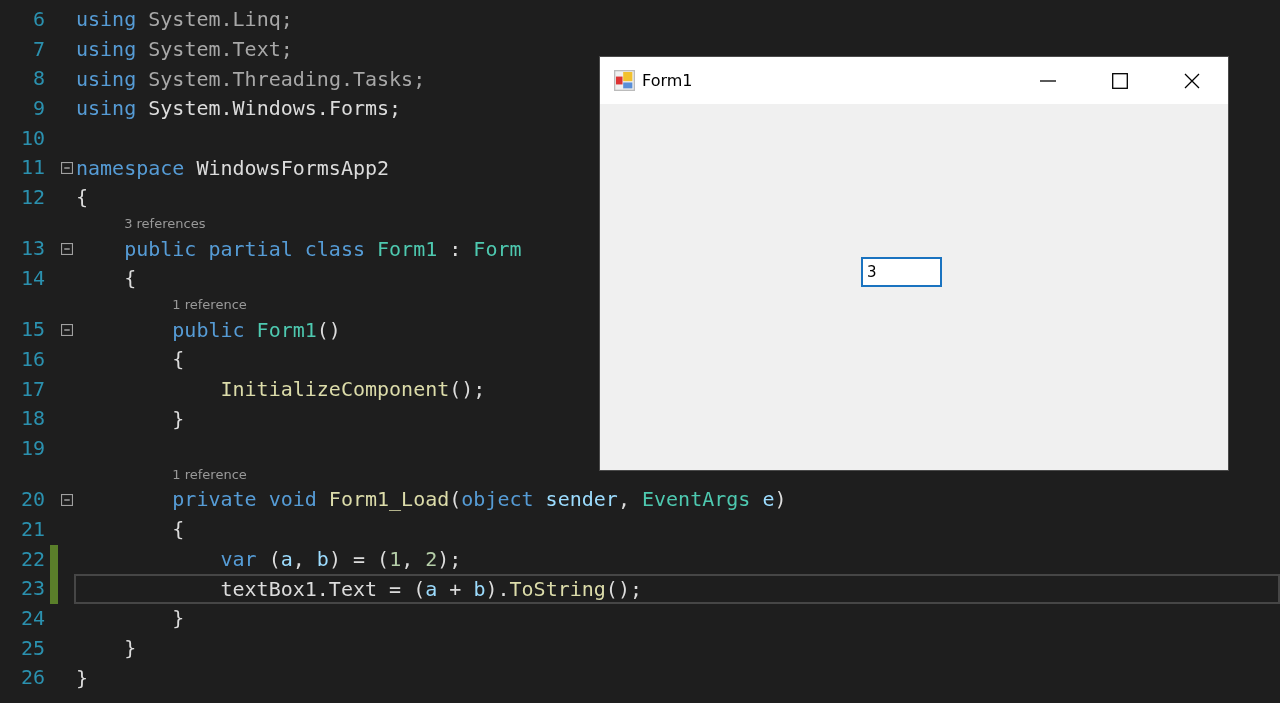 The height and width of the screenshot is (703, 1280). What do you see at coordinates (32, 359) in the screenshot?
I see `line-number: 16` at bounding box center [32, 359].